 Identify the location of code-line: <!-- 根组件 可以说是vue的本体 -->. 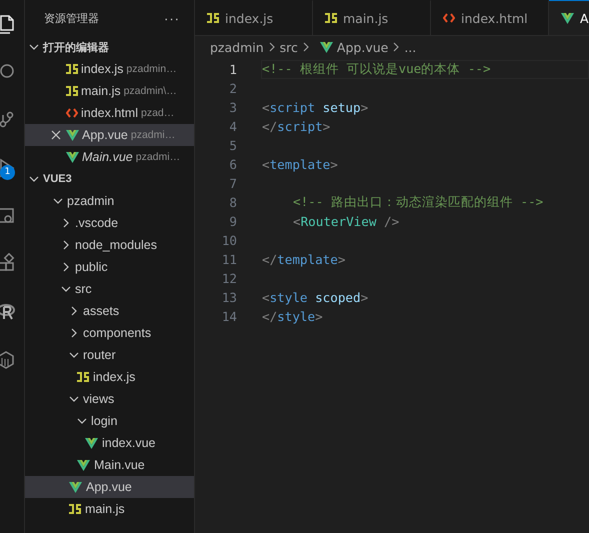
(376, 69).